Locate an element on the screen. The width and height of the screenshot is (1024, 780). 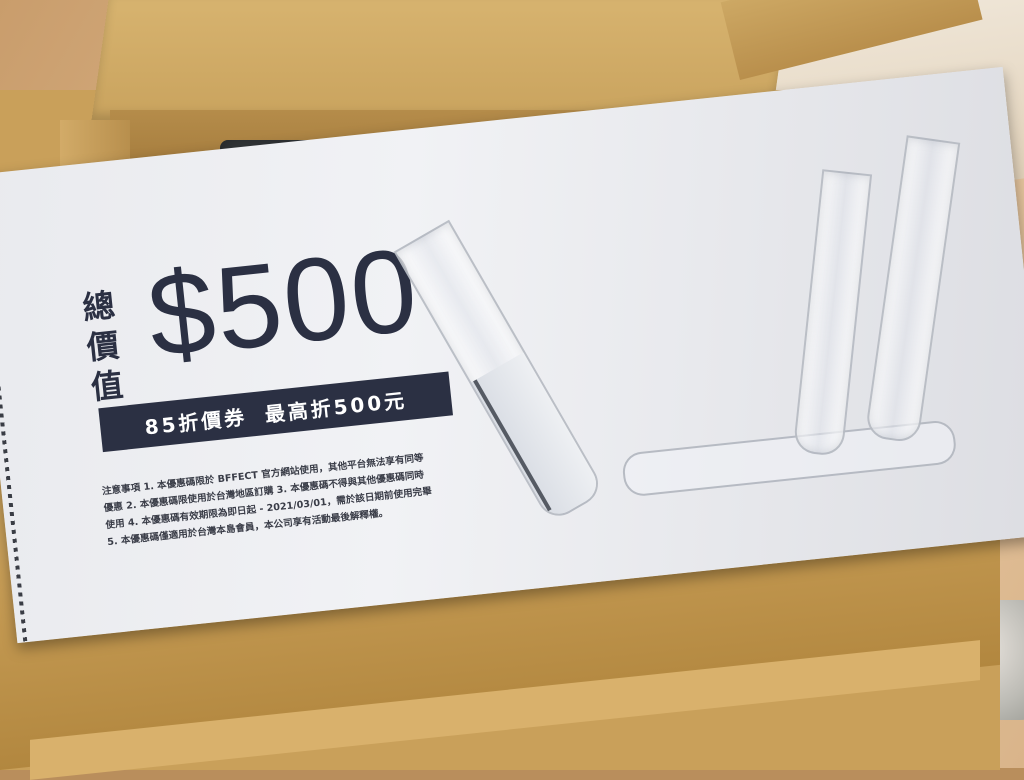
coupon-amount: $500 is located at coordinates (284, 303).